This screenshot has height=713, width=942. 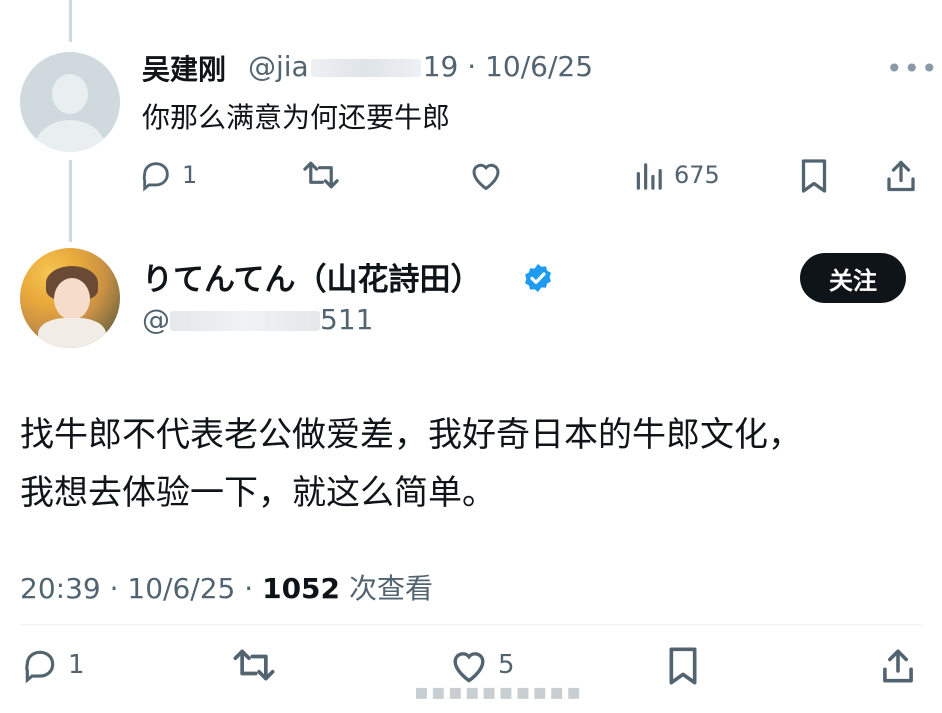 I want to click on reply-author-handle-suffix: 19, so click(x=440, y=66).